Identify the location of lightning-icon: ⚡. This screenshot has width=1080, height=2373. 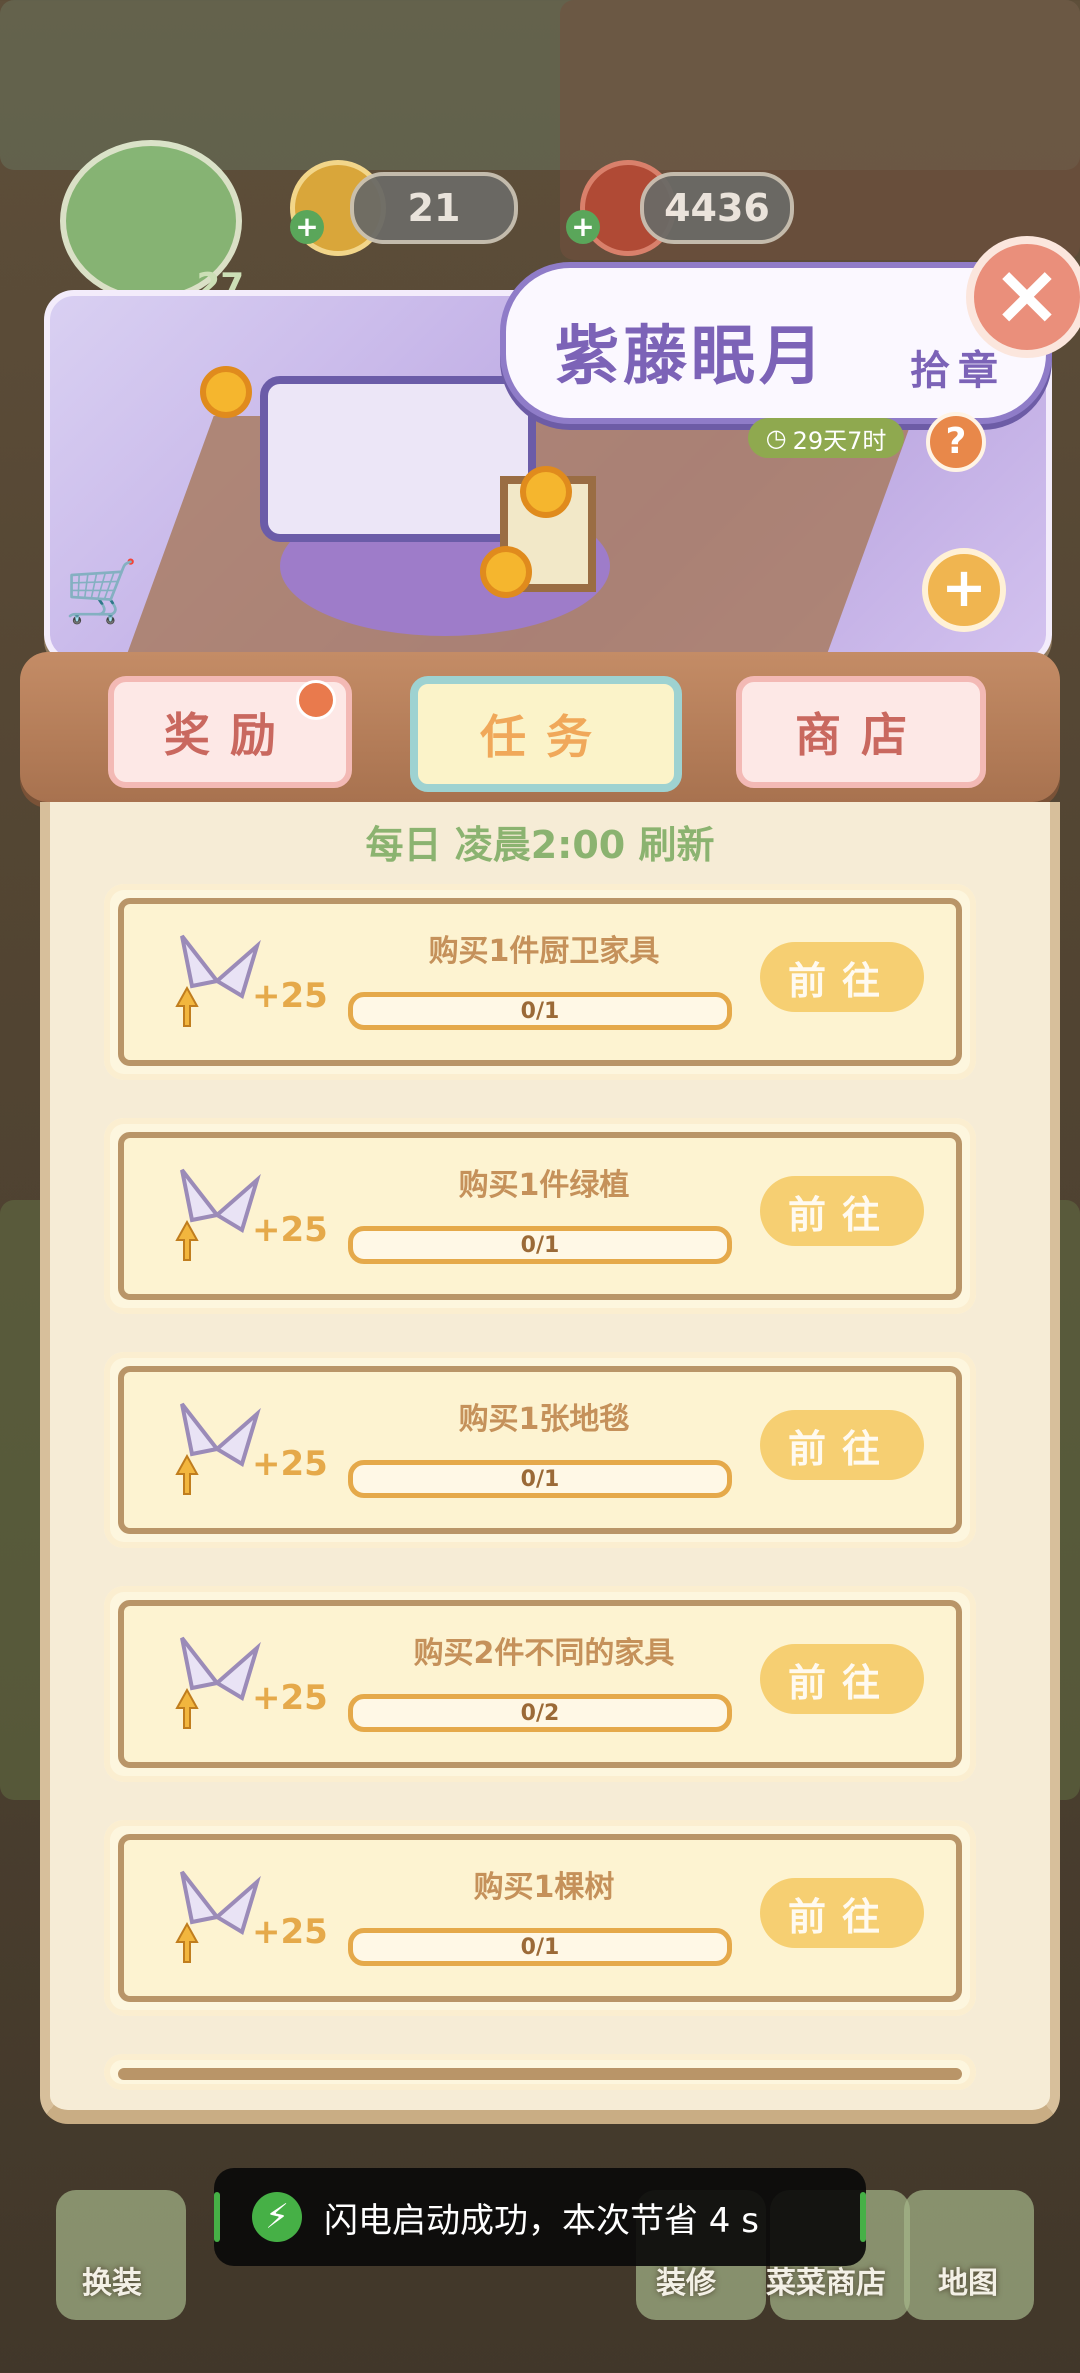
(277, 2217).